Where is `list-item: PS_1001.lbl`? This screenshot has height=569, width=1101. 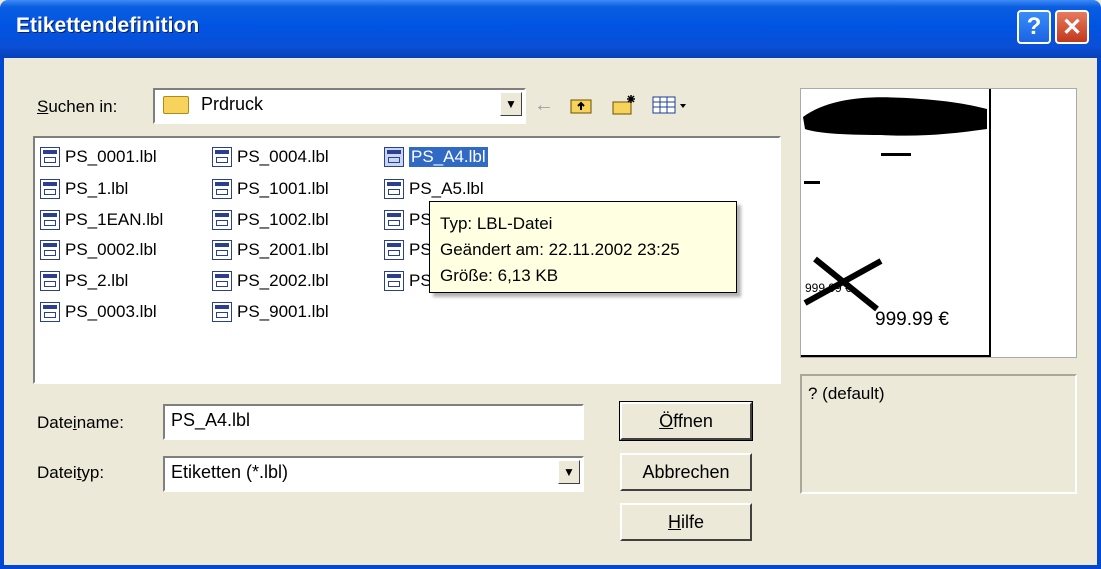
list-item: PS_1001.lbl is located at coordinates (270, 189).